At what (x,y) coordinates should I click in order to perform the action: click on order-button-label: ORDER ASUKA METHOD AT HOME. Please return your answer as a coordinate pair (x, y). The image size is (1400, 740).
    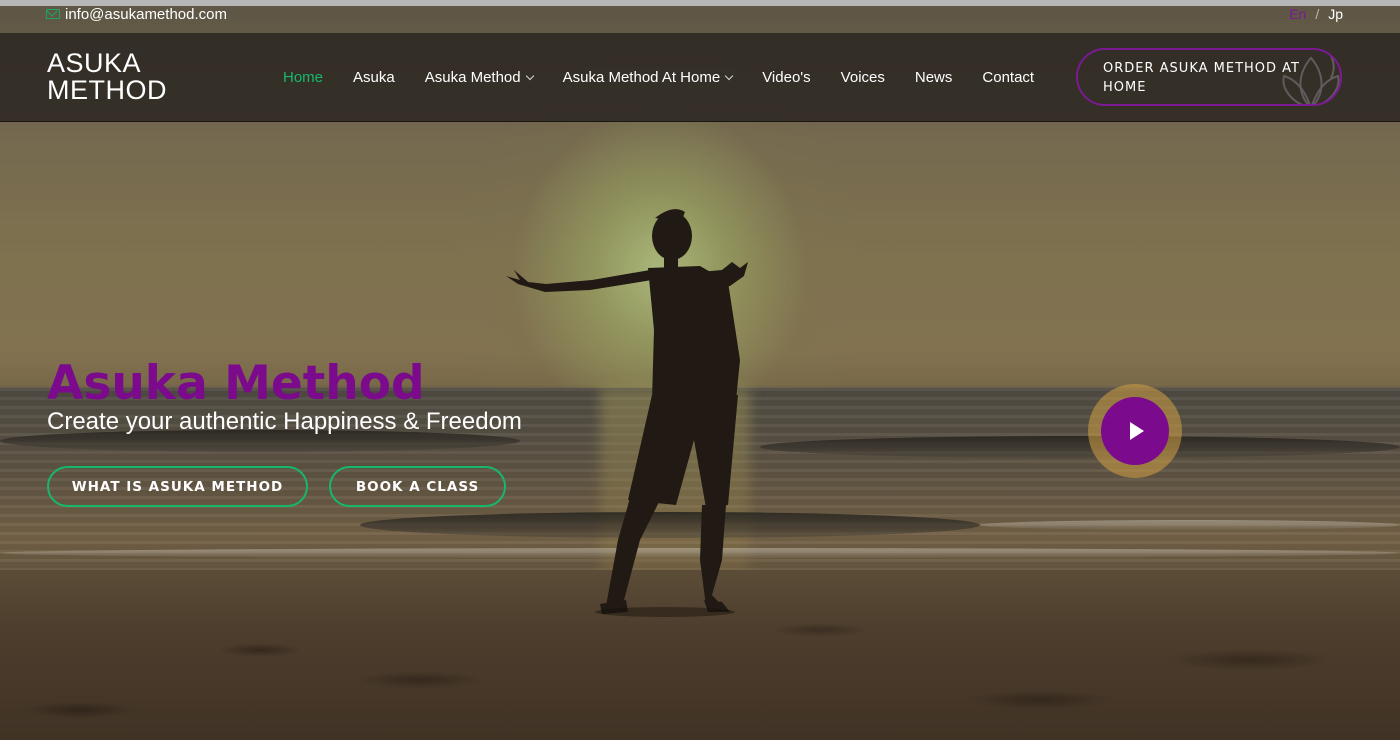
    Looking at the image, I should click on (1201, 78).